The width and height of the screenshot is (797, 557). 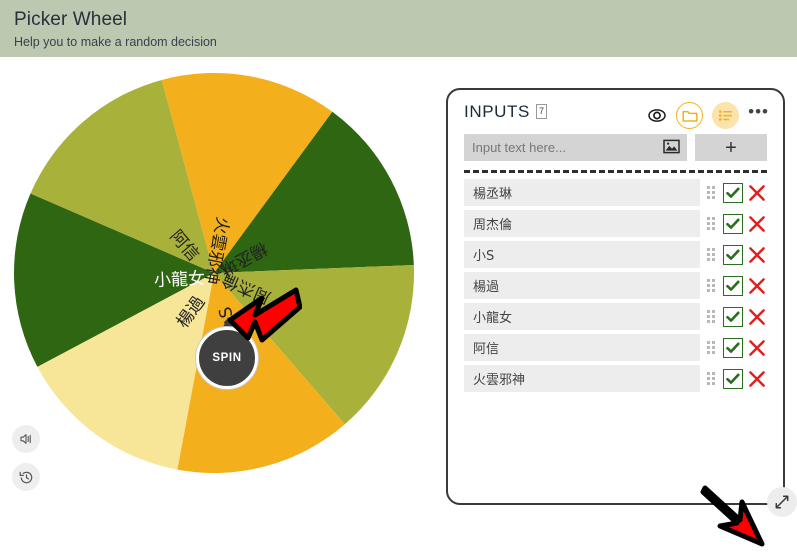 I want to click on input-list-item: 楊過, so click(x=616, y=285).